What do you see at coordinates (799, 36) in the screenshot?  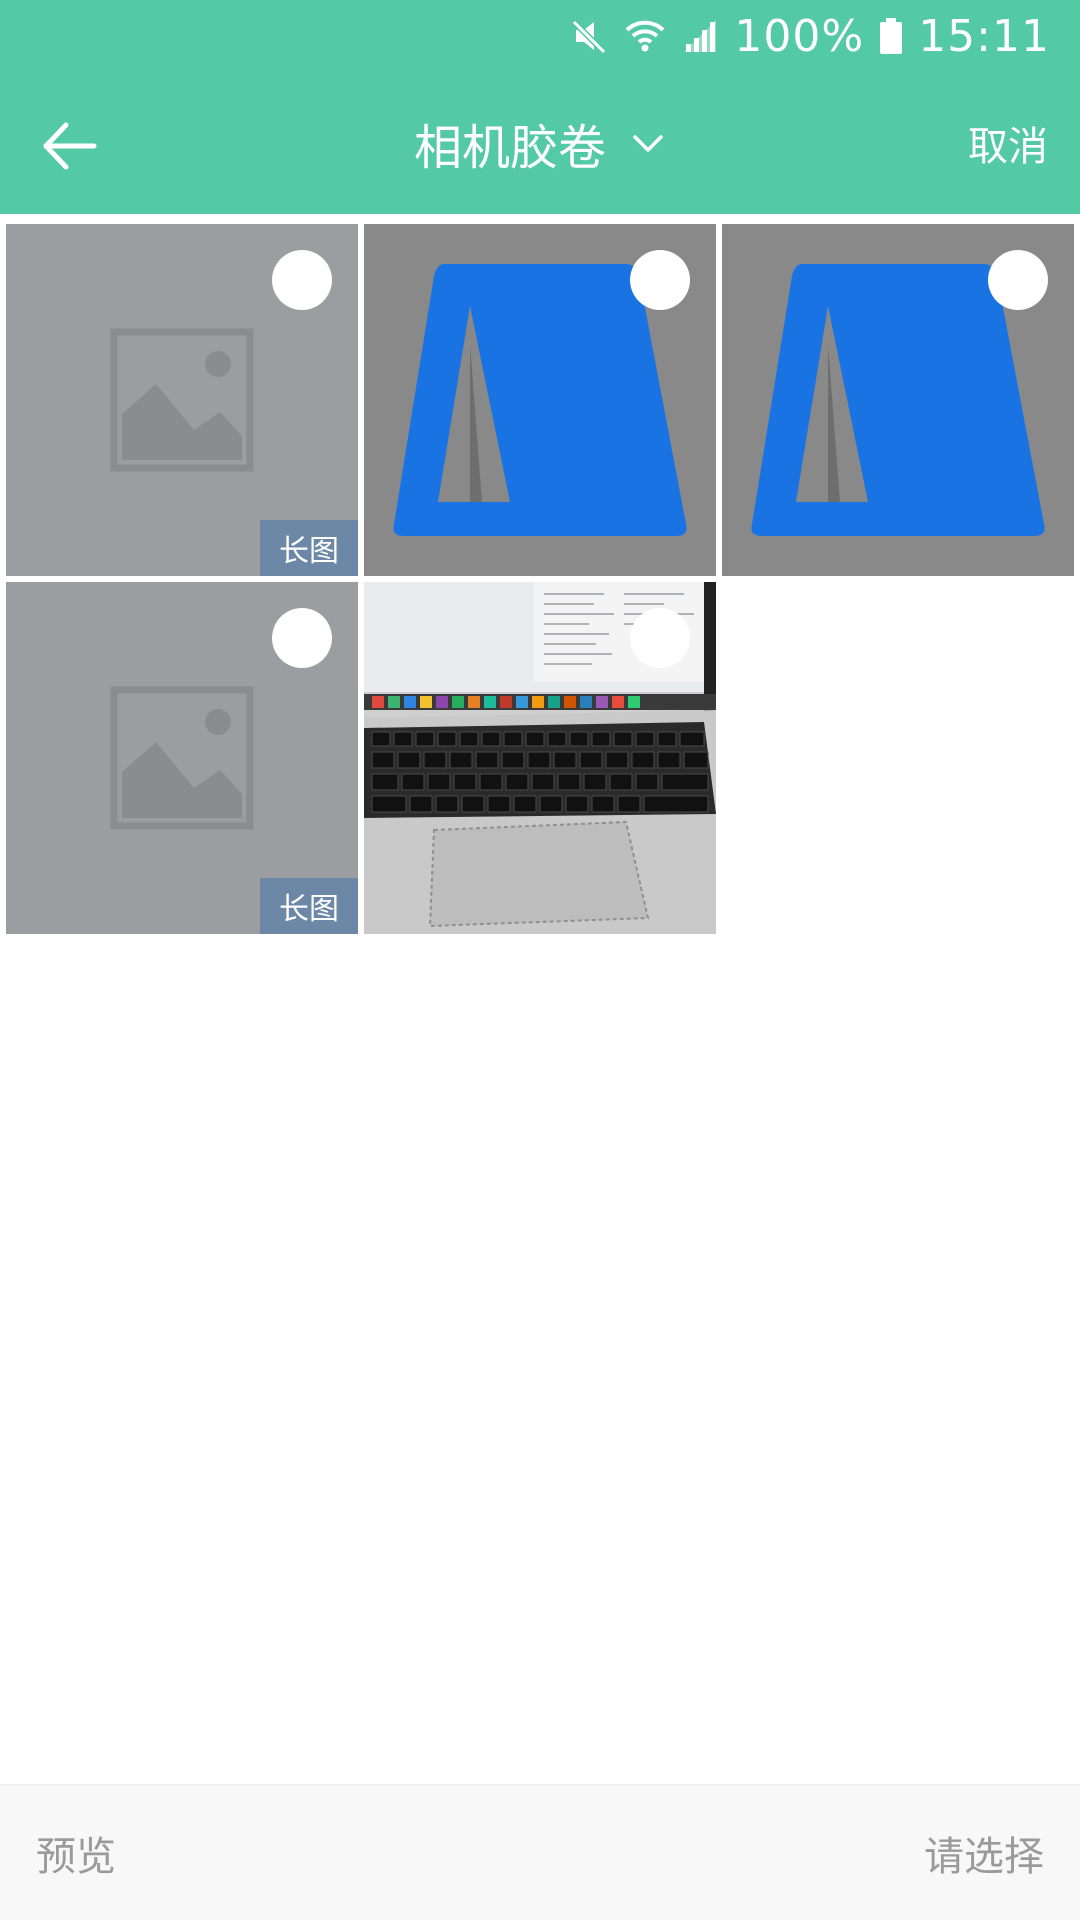 I see `battery-percent: 100%` at bounding box center [799, 36].